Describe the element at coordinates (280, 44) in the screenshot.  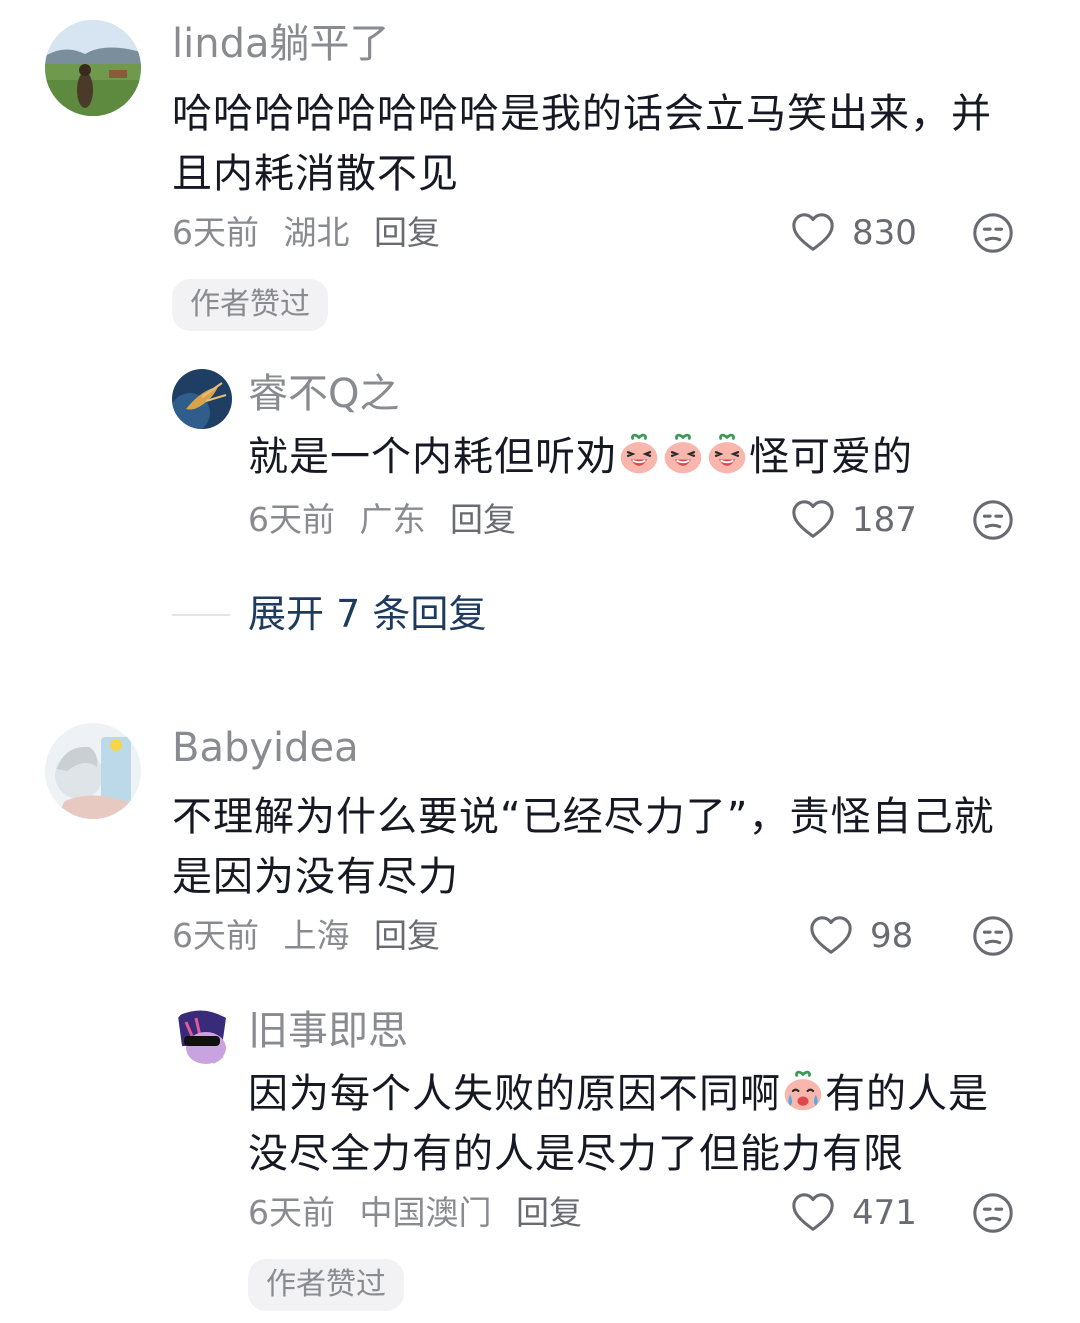
I see `comment-username: linda躺平了` at that location.